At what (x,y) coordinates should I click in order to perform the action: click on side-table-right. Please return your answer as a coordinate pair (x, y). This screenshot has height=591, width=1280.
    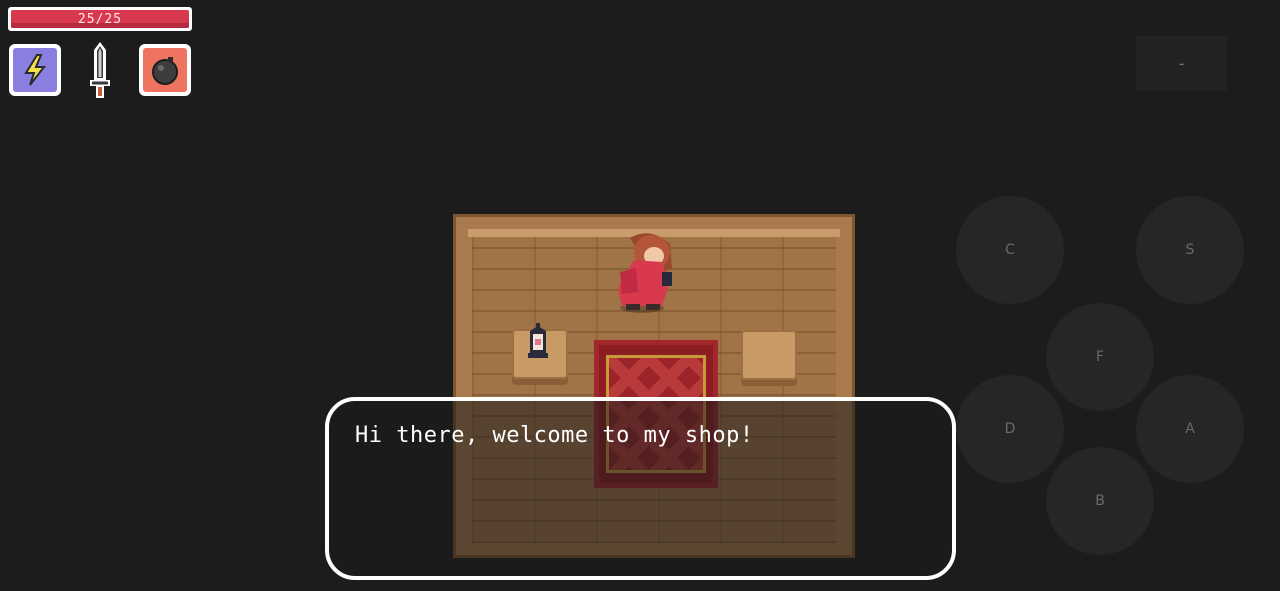
    Looking at the image, I should click on (769, 355).